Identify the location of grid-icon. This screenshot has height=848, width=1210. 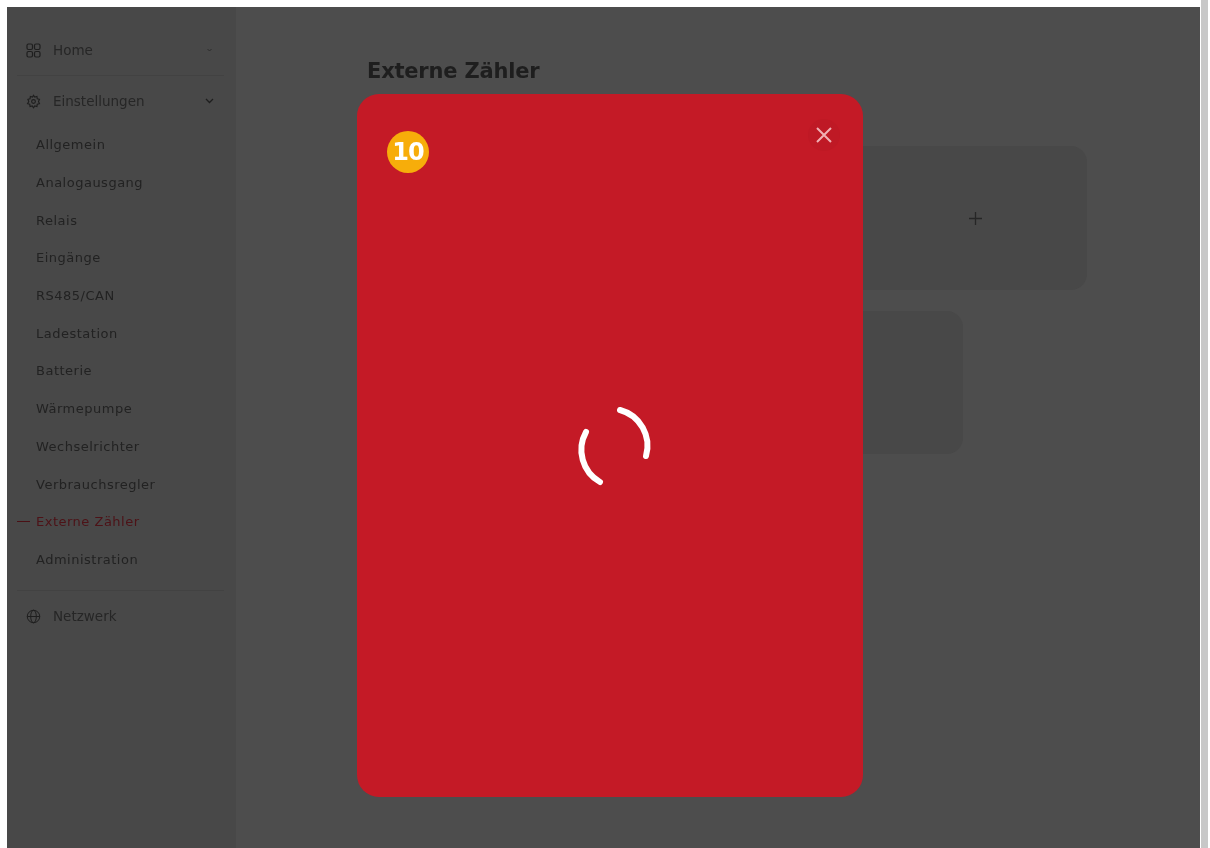
(33, 50).